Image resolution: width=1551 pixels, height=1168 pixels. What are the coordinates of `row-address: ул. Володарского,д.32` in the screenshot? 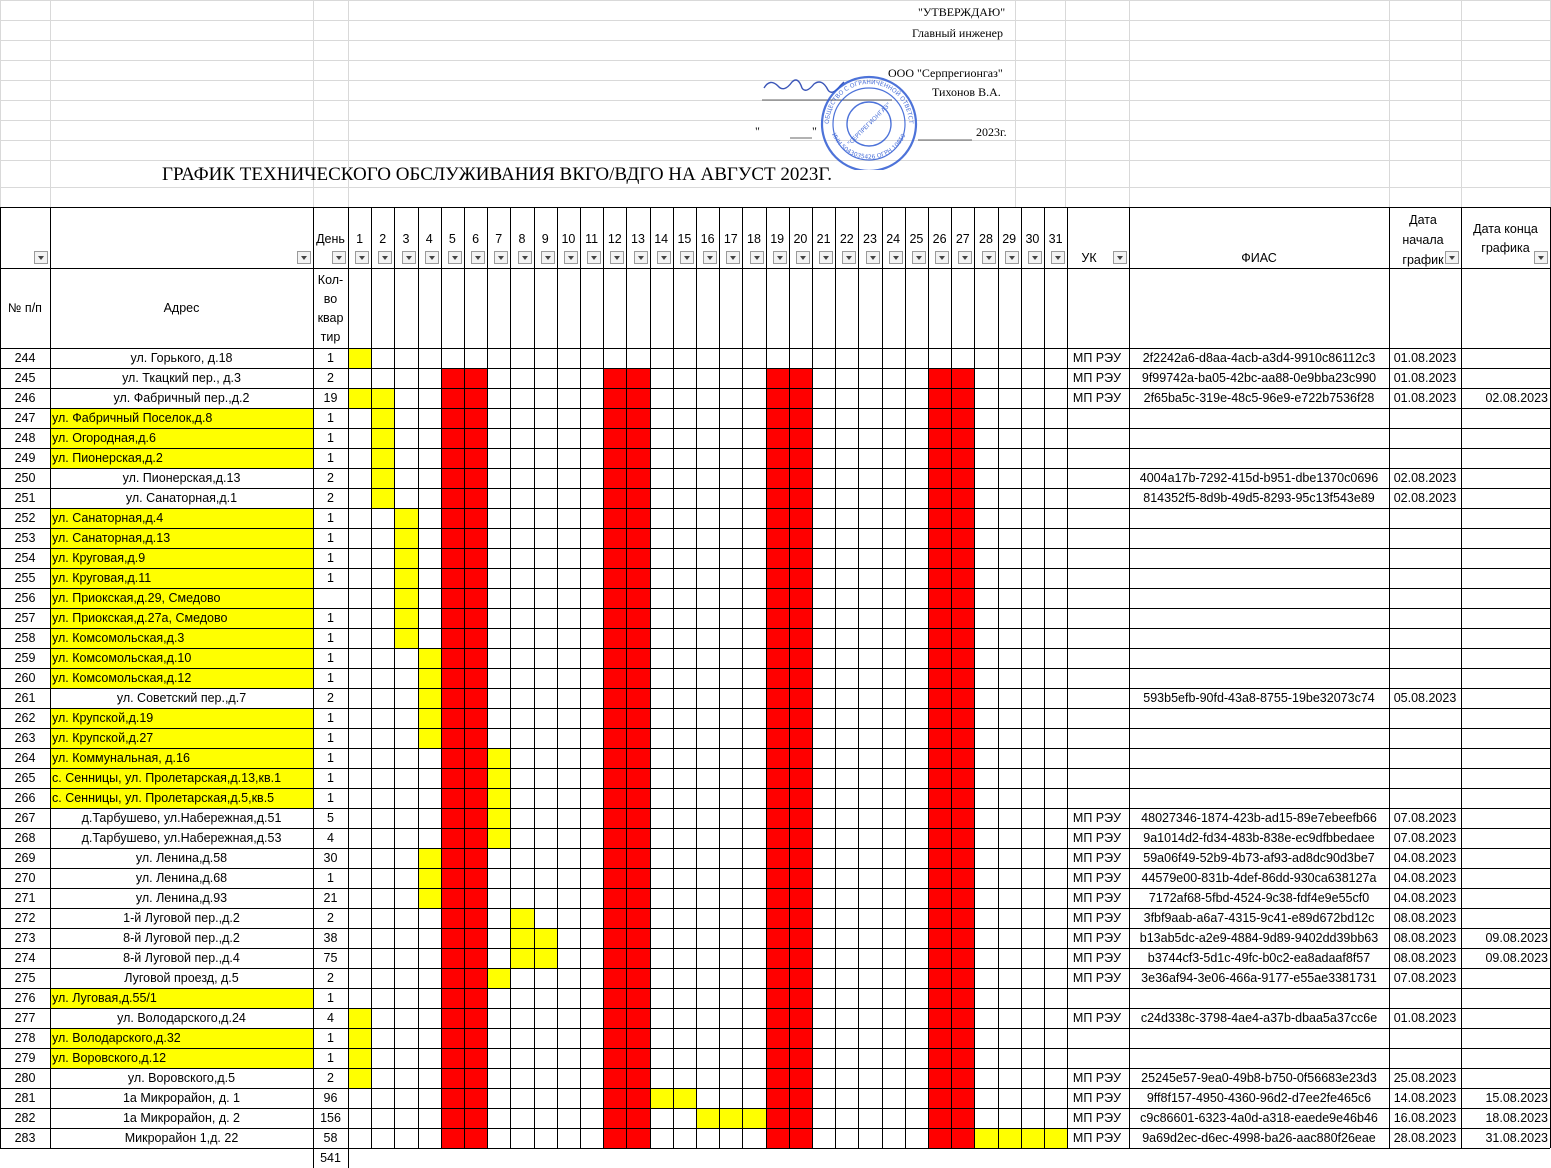 It's located at (116, 1037).